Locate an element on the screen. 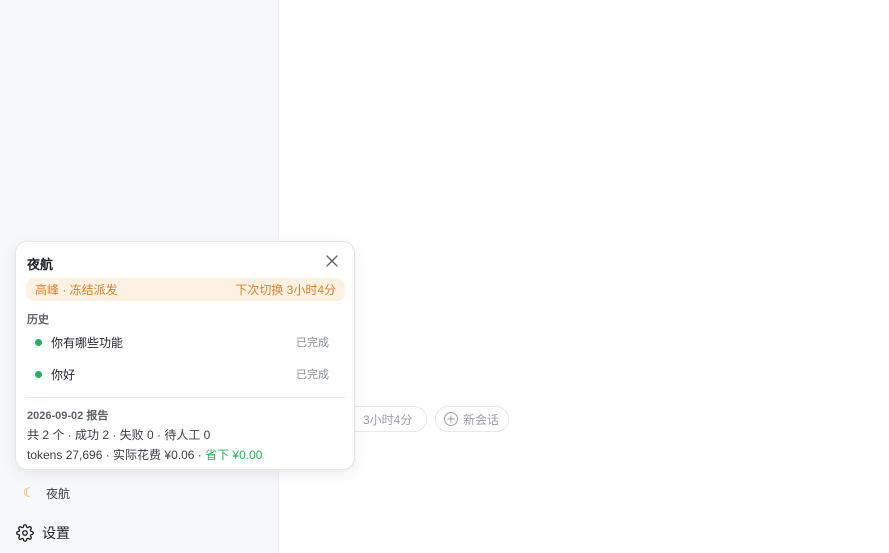 The image size is (889, 553). gear-icon is located at coordinates (25, 533).